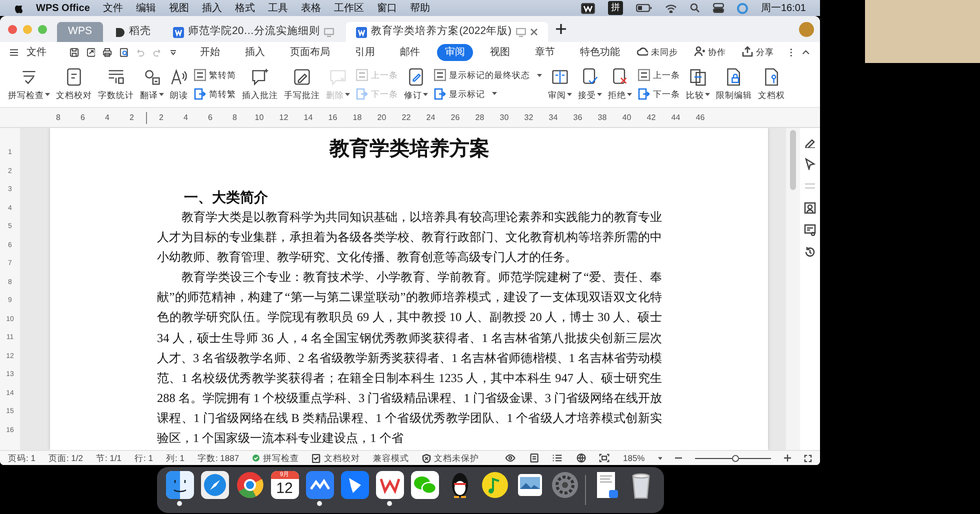 The height and width of the screenshot is (514, 980). Describe the element at coordinates (14, 52) in the screenshot. I see `menu-icon` at that location.